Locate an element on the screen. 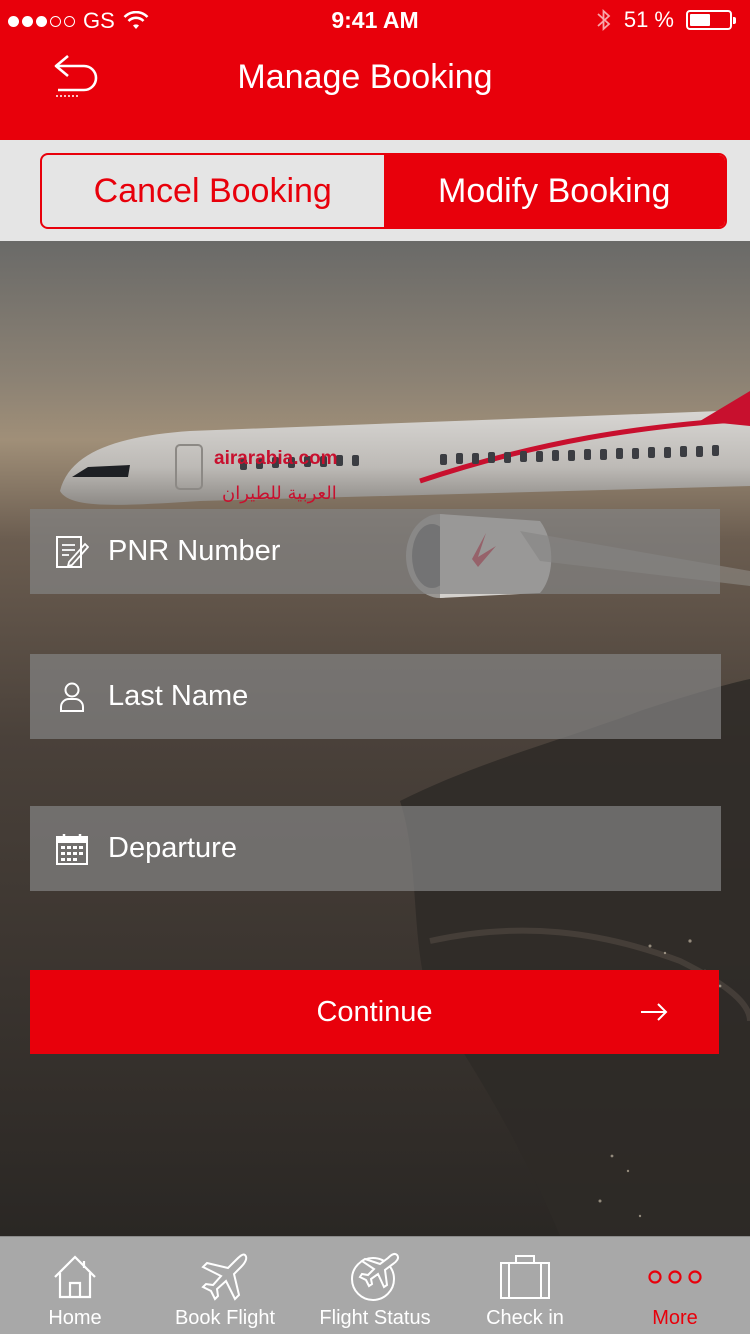 This screenshot has height=1334, width=750. tab-check-in: Check in is located at coordinates (525, 1285).